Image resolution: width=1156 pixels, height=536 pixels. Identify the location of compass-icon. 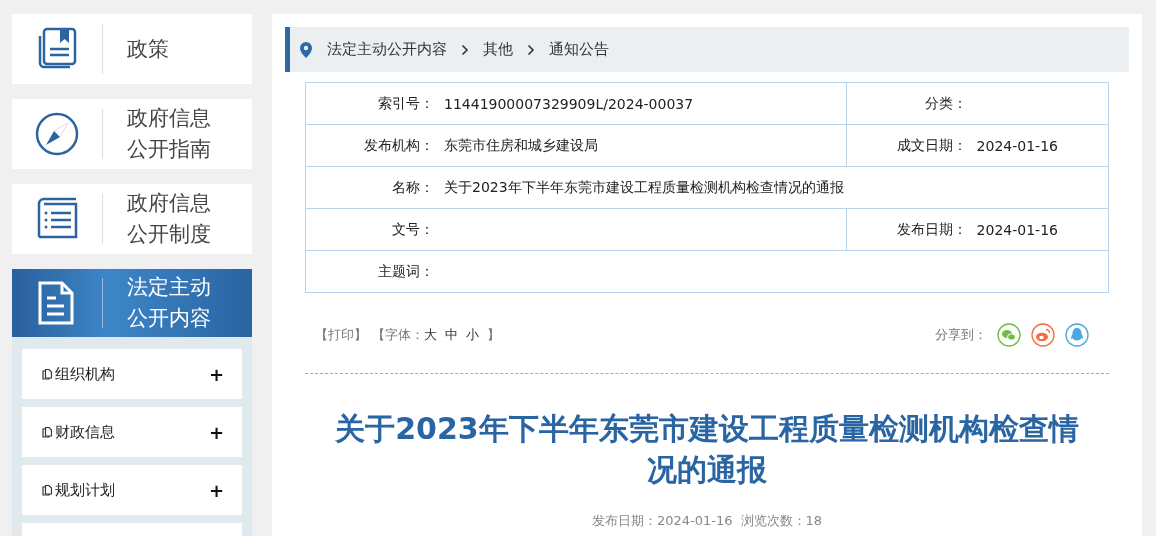
(57, 134).